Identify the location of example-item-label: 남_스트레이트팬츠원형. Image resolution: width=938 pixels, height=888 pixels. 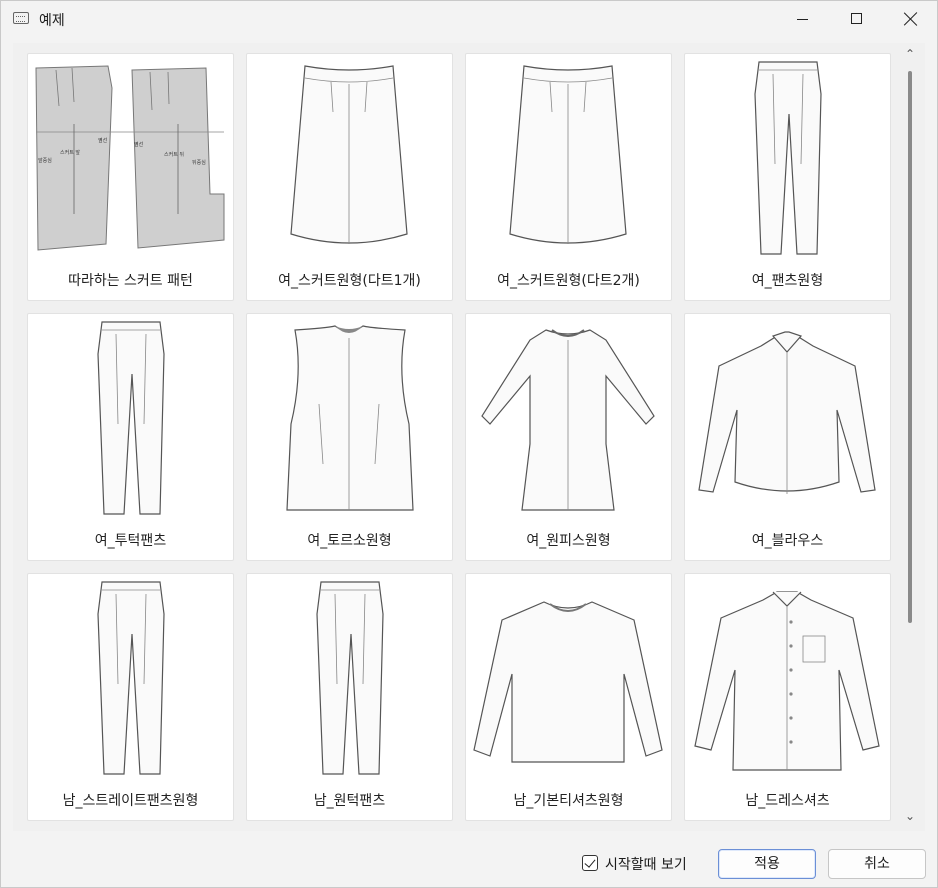
(130, 801).